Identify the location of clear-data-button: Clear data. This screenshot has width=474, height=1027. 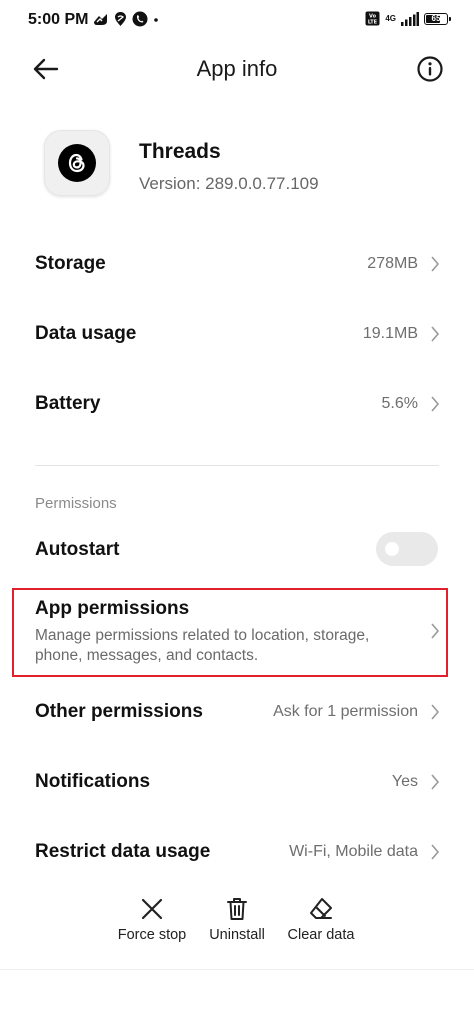
(321, 919).